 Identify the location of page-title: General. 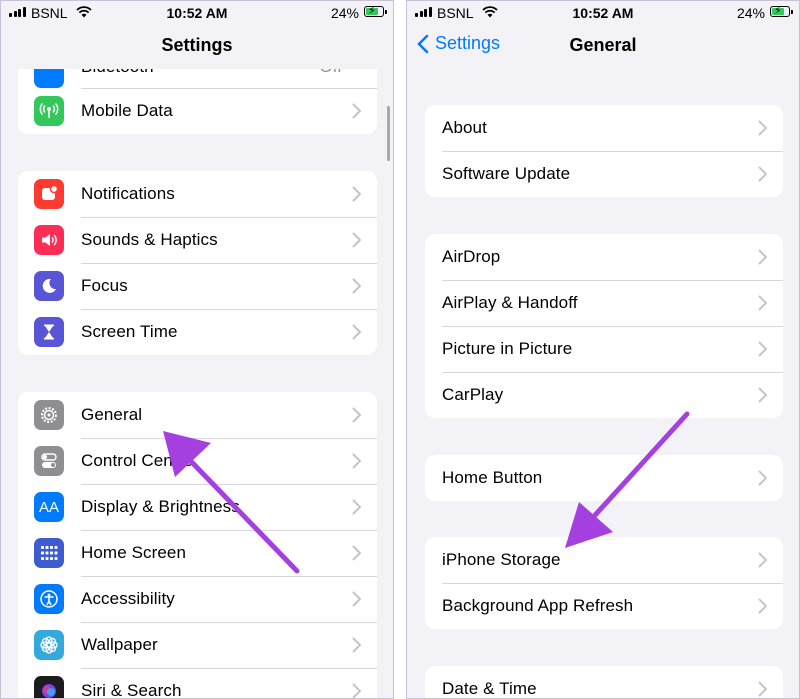
(603, 45).